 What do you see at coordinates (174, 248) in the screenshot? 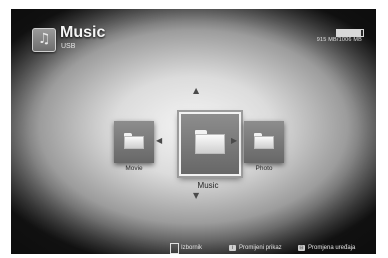
I see `document-icon` at bounding box center [174, 248].